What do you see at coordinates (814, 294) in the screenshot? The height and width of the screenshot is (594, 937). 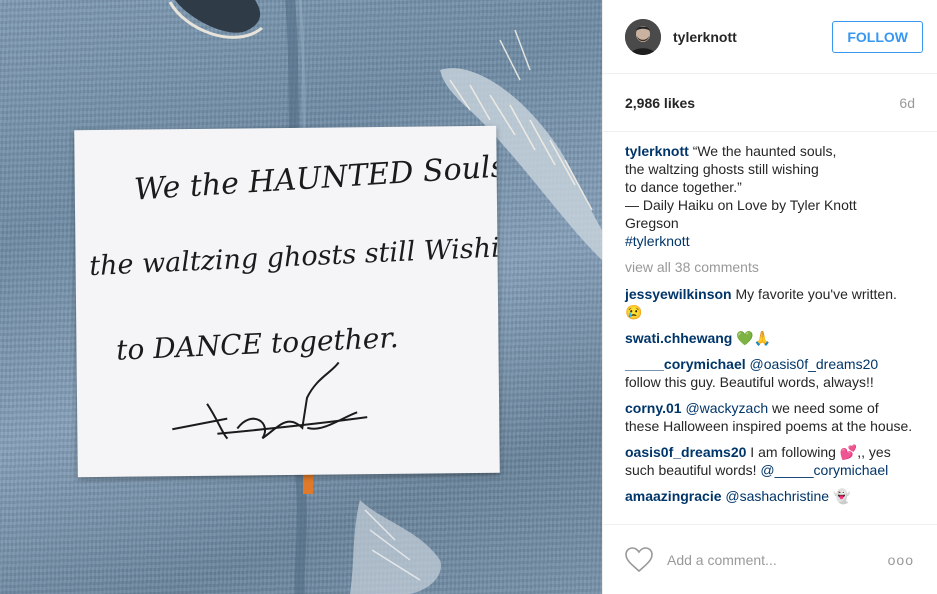 I see `comment-text: My favorite you've written.` at bounding box center [814, 294].